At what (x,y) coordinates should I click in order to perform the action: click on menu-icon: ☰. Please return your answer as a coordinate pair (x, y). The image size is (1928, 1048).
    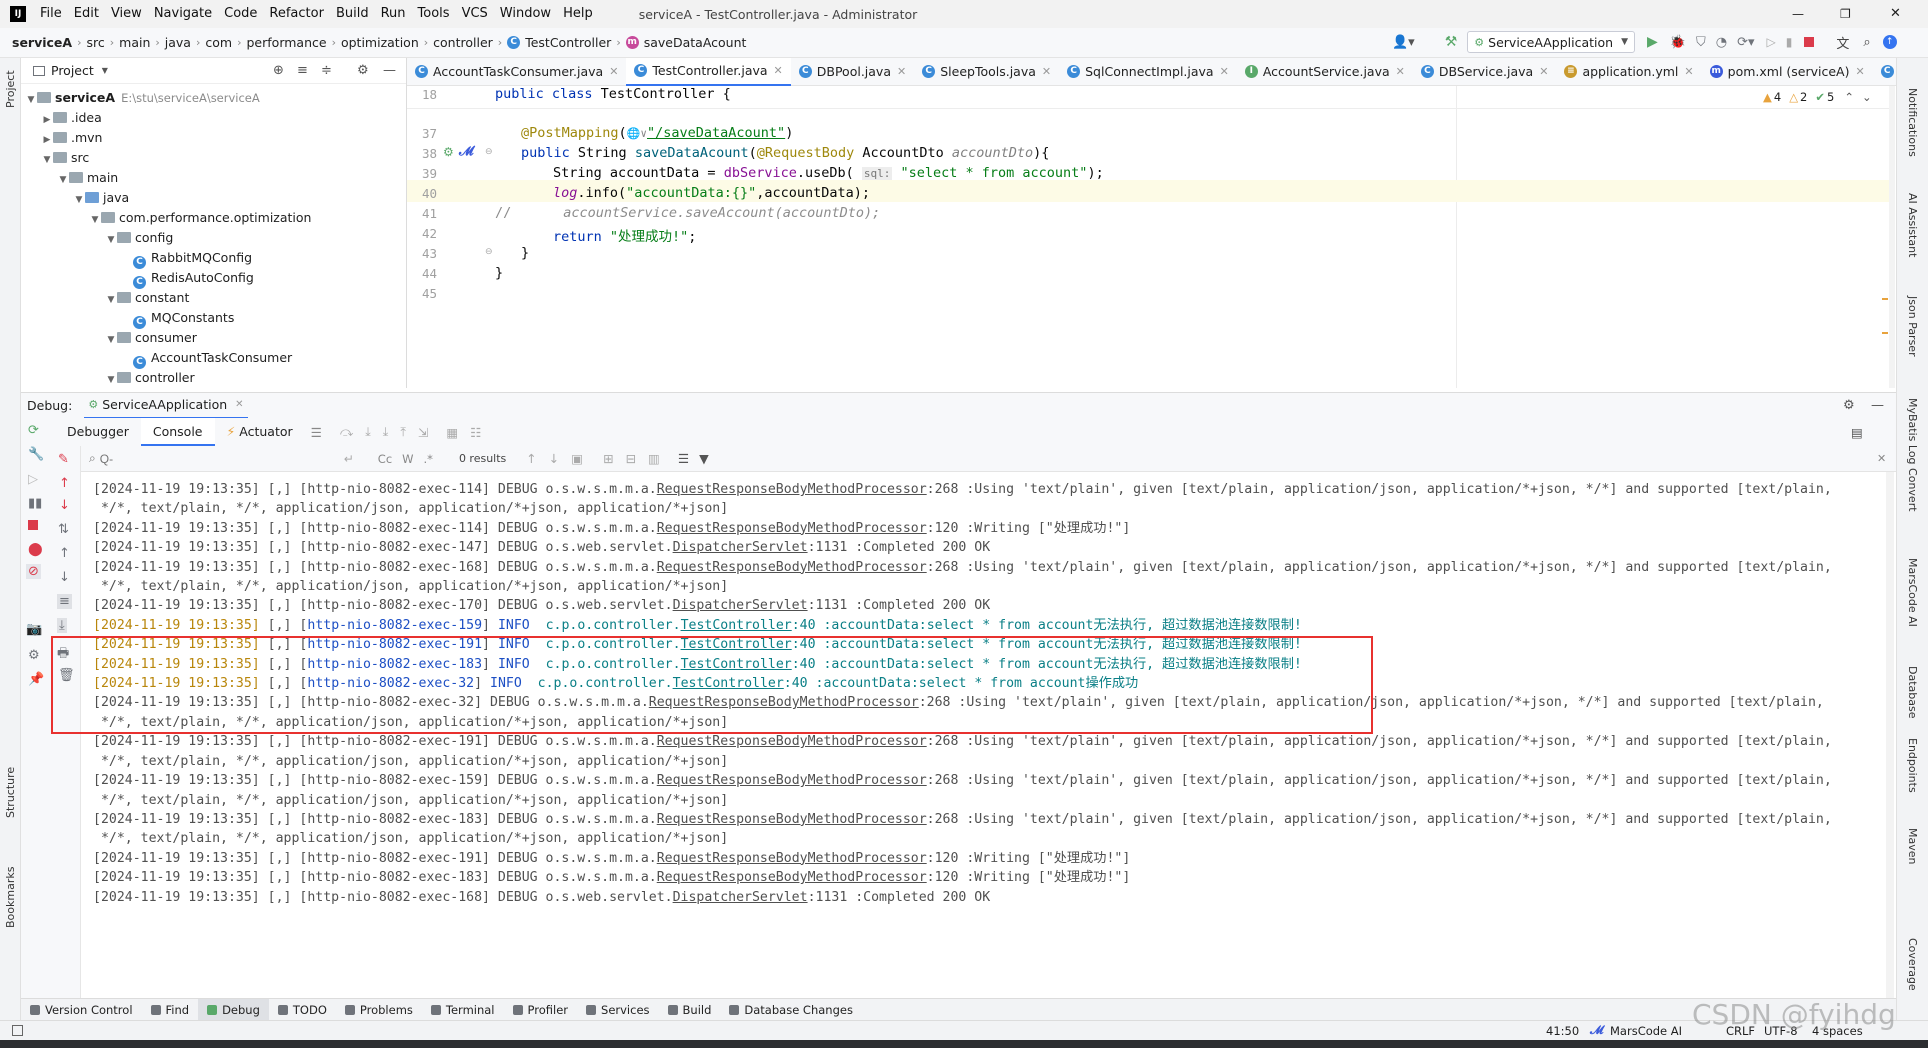
    Looking at the image, I should click on (316, 432).